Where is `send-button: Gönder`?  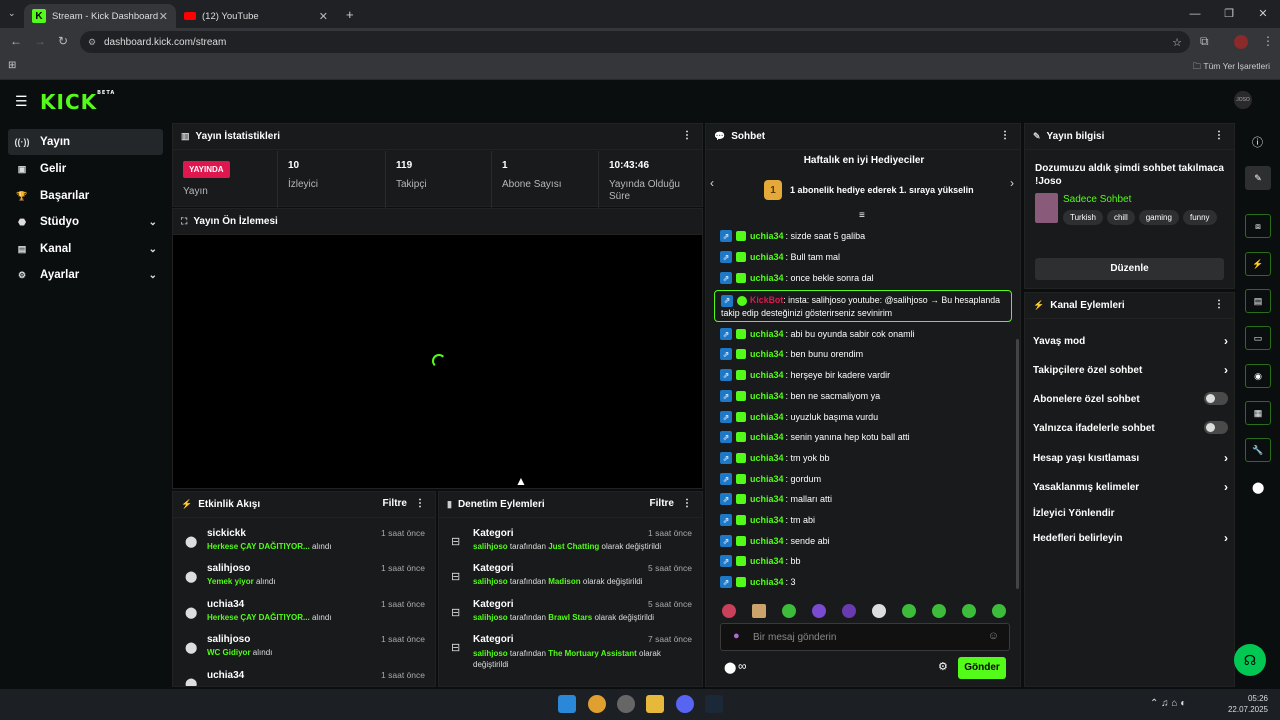 send-button: Gönder is located at coordinates (982, 668).